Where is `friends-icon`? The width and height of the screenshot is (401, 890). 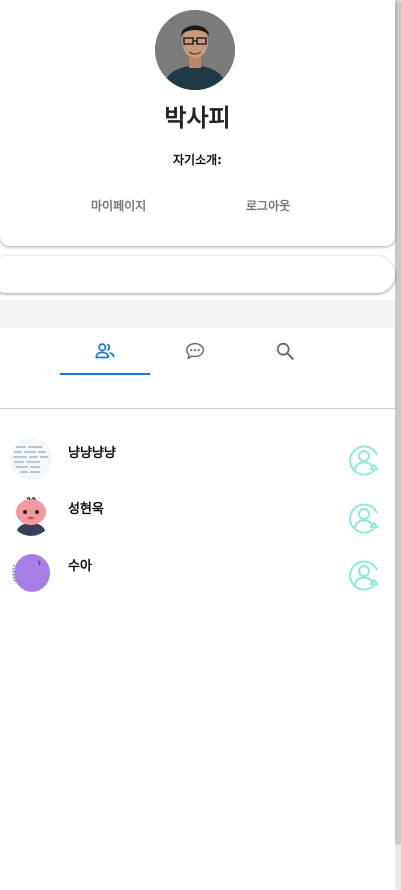
friends-icon is located at coordinates (105, 353).